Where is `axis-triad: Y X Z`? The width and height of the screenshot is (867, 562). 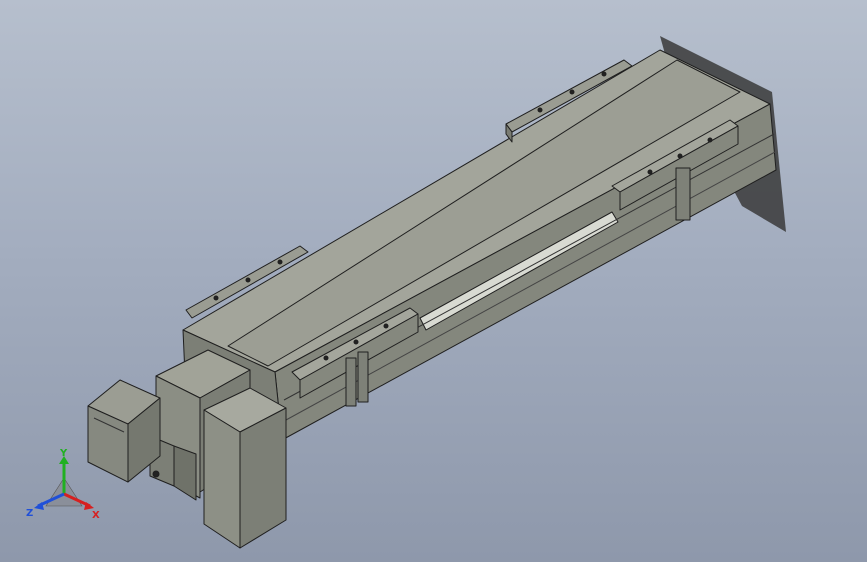
axis-triad: Y X Z is located at coordinates (63, 484).